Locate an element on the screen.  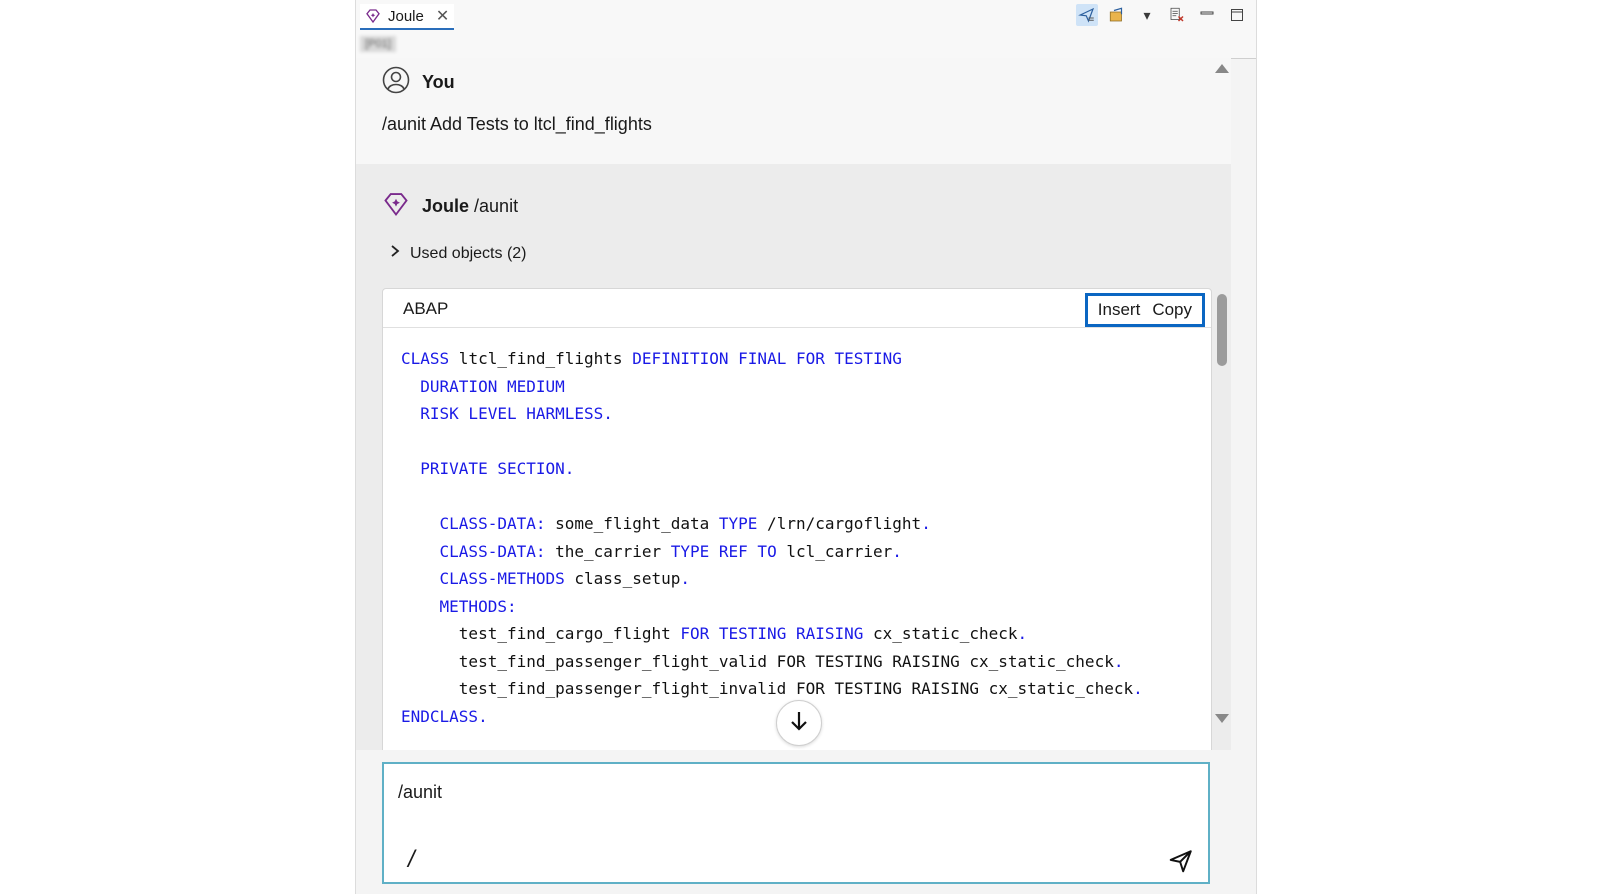
assistant-sender-row: Joule /aunit is located at coordinates (450, 206).